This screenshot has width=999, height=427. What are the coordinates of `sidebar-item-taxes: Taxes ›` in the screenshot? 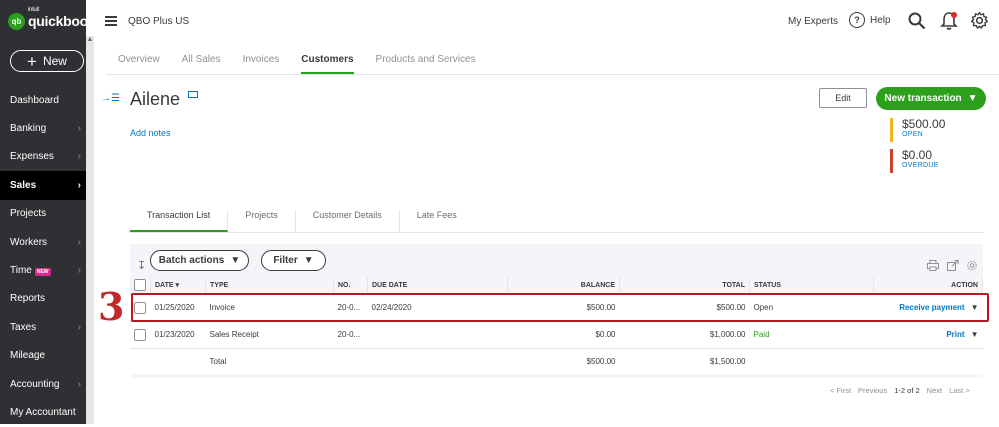 It's located at (43, 327).